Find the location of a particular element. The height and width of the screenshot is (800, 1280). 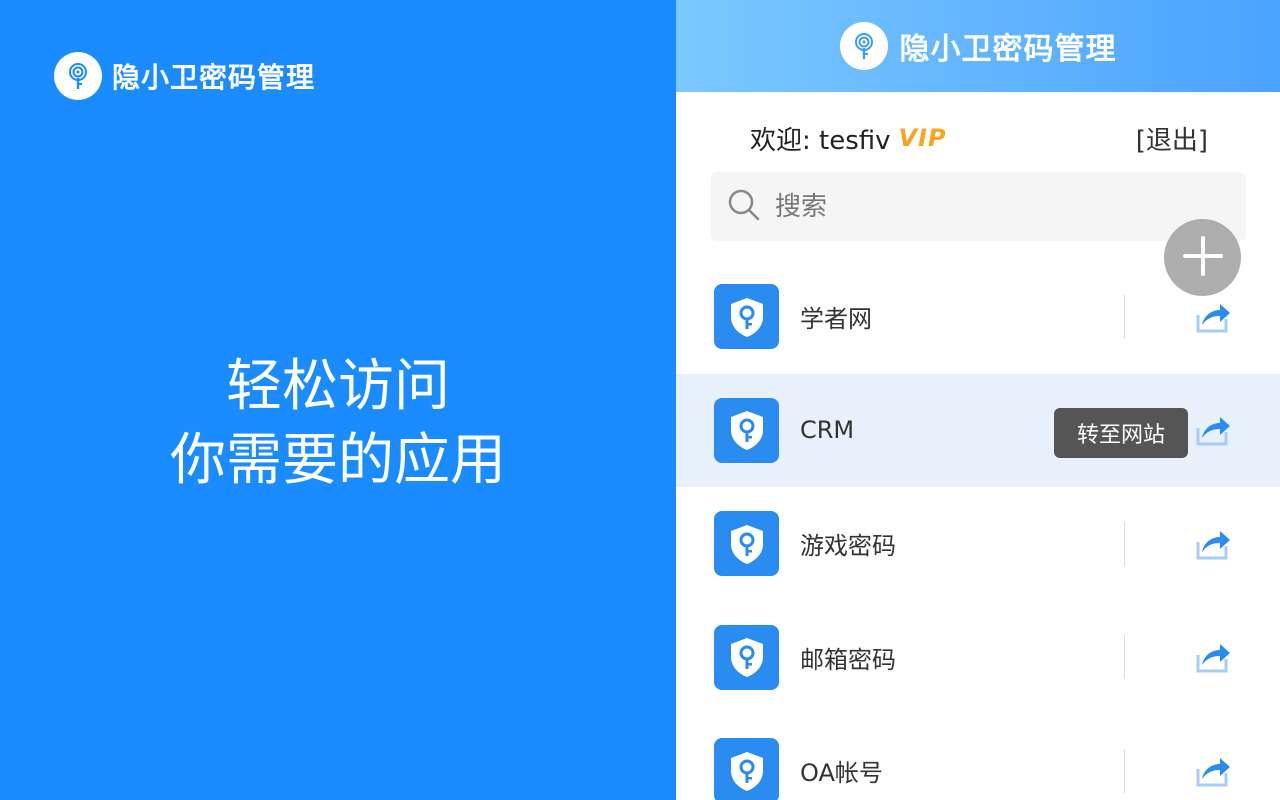

promo-brand-name: 隐小卫密码管理 is located at coordinates (214, 77).